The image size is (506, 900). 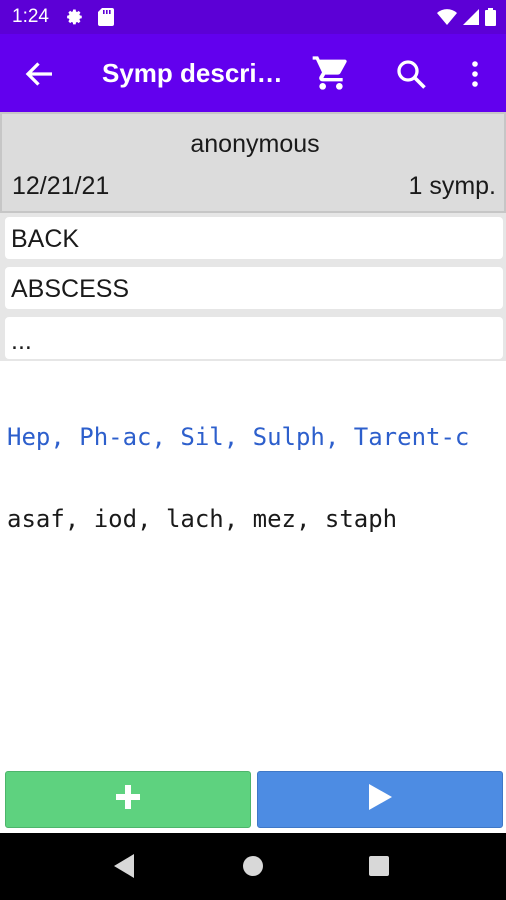 I want to click on status-time: 1:24, so click(x=30, y=16).